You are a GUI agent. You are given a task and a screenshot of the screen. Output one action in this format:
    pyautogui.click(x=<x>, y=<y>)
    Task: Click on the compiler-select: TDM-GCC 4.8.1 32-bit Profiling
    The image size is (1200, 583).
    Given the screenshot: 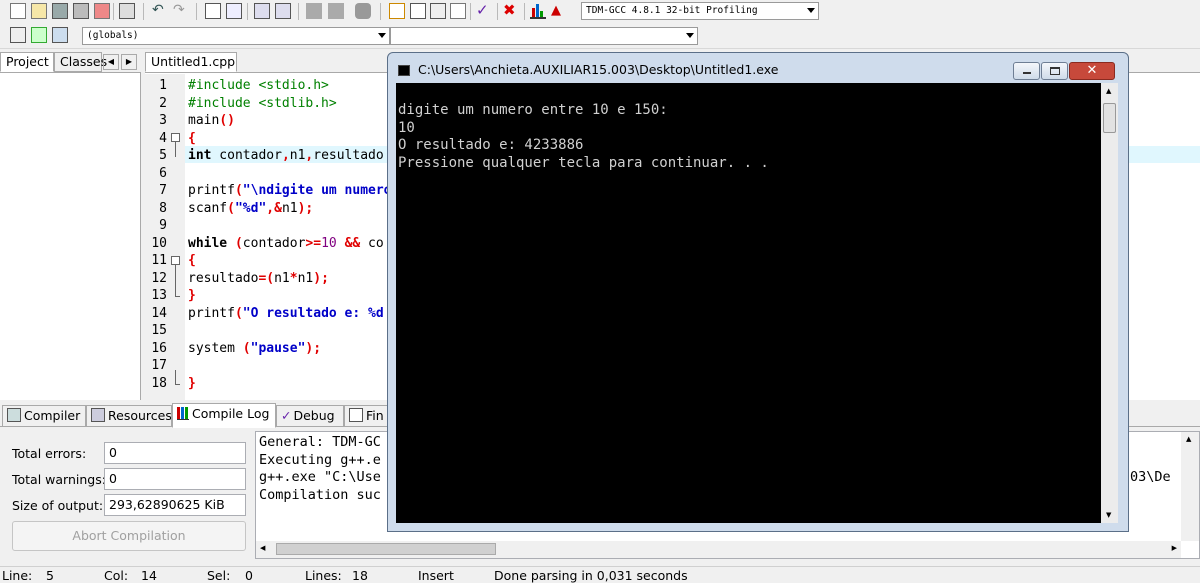 What is the action you would take?
    pyautogui.click(x=700, y=11)
    